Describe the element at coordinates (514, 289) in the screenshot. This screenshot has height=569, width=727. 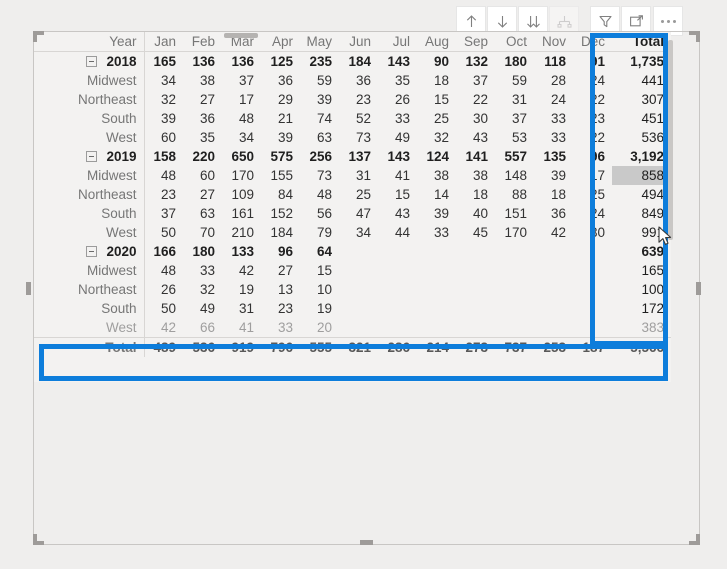
I see `cell-oct` at that location.